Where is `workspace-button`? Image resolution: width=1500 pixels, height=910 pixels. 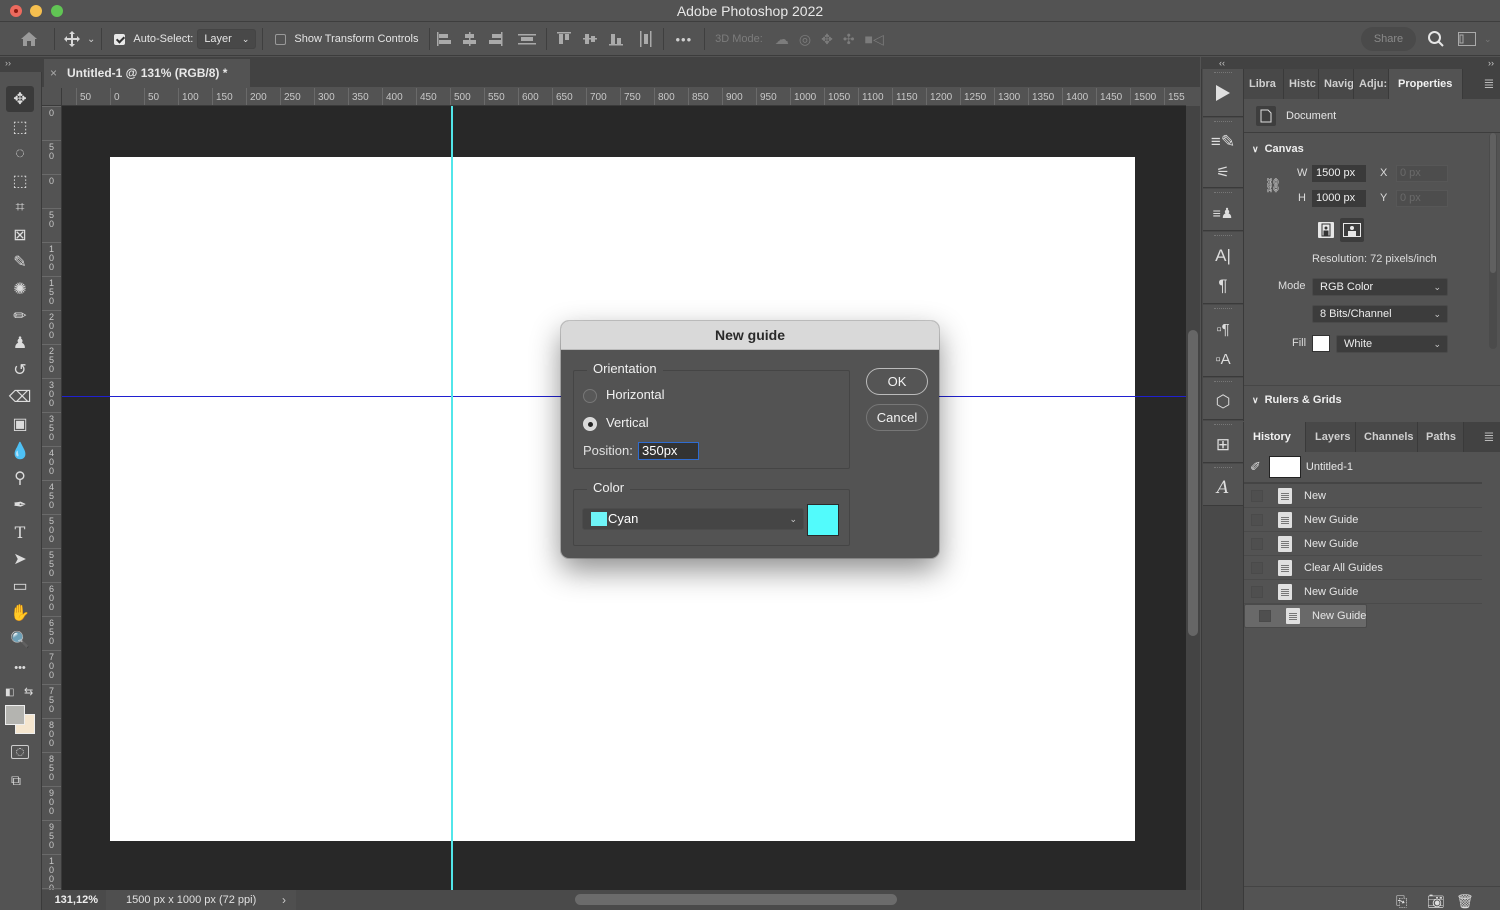
workspace-button is located at coordinates (1467, 39).